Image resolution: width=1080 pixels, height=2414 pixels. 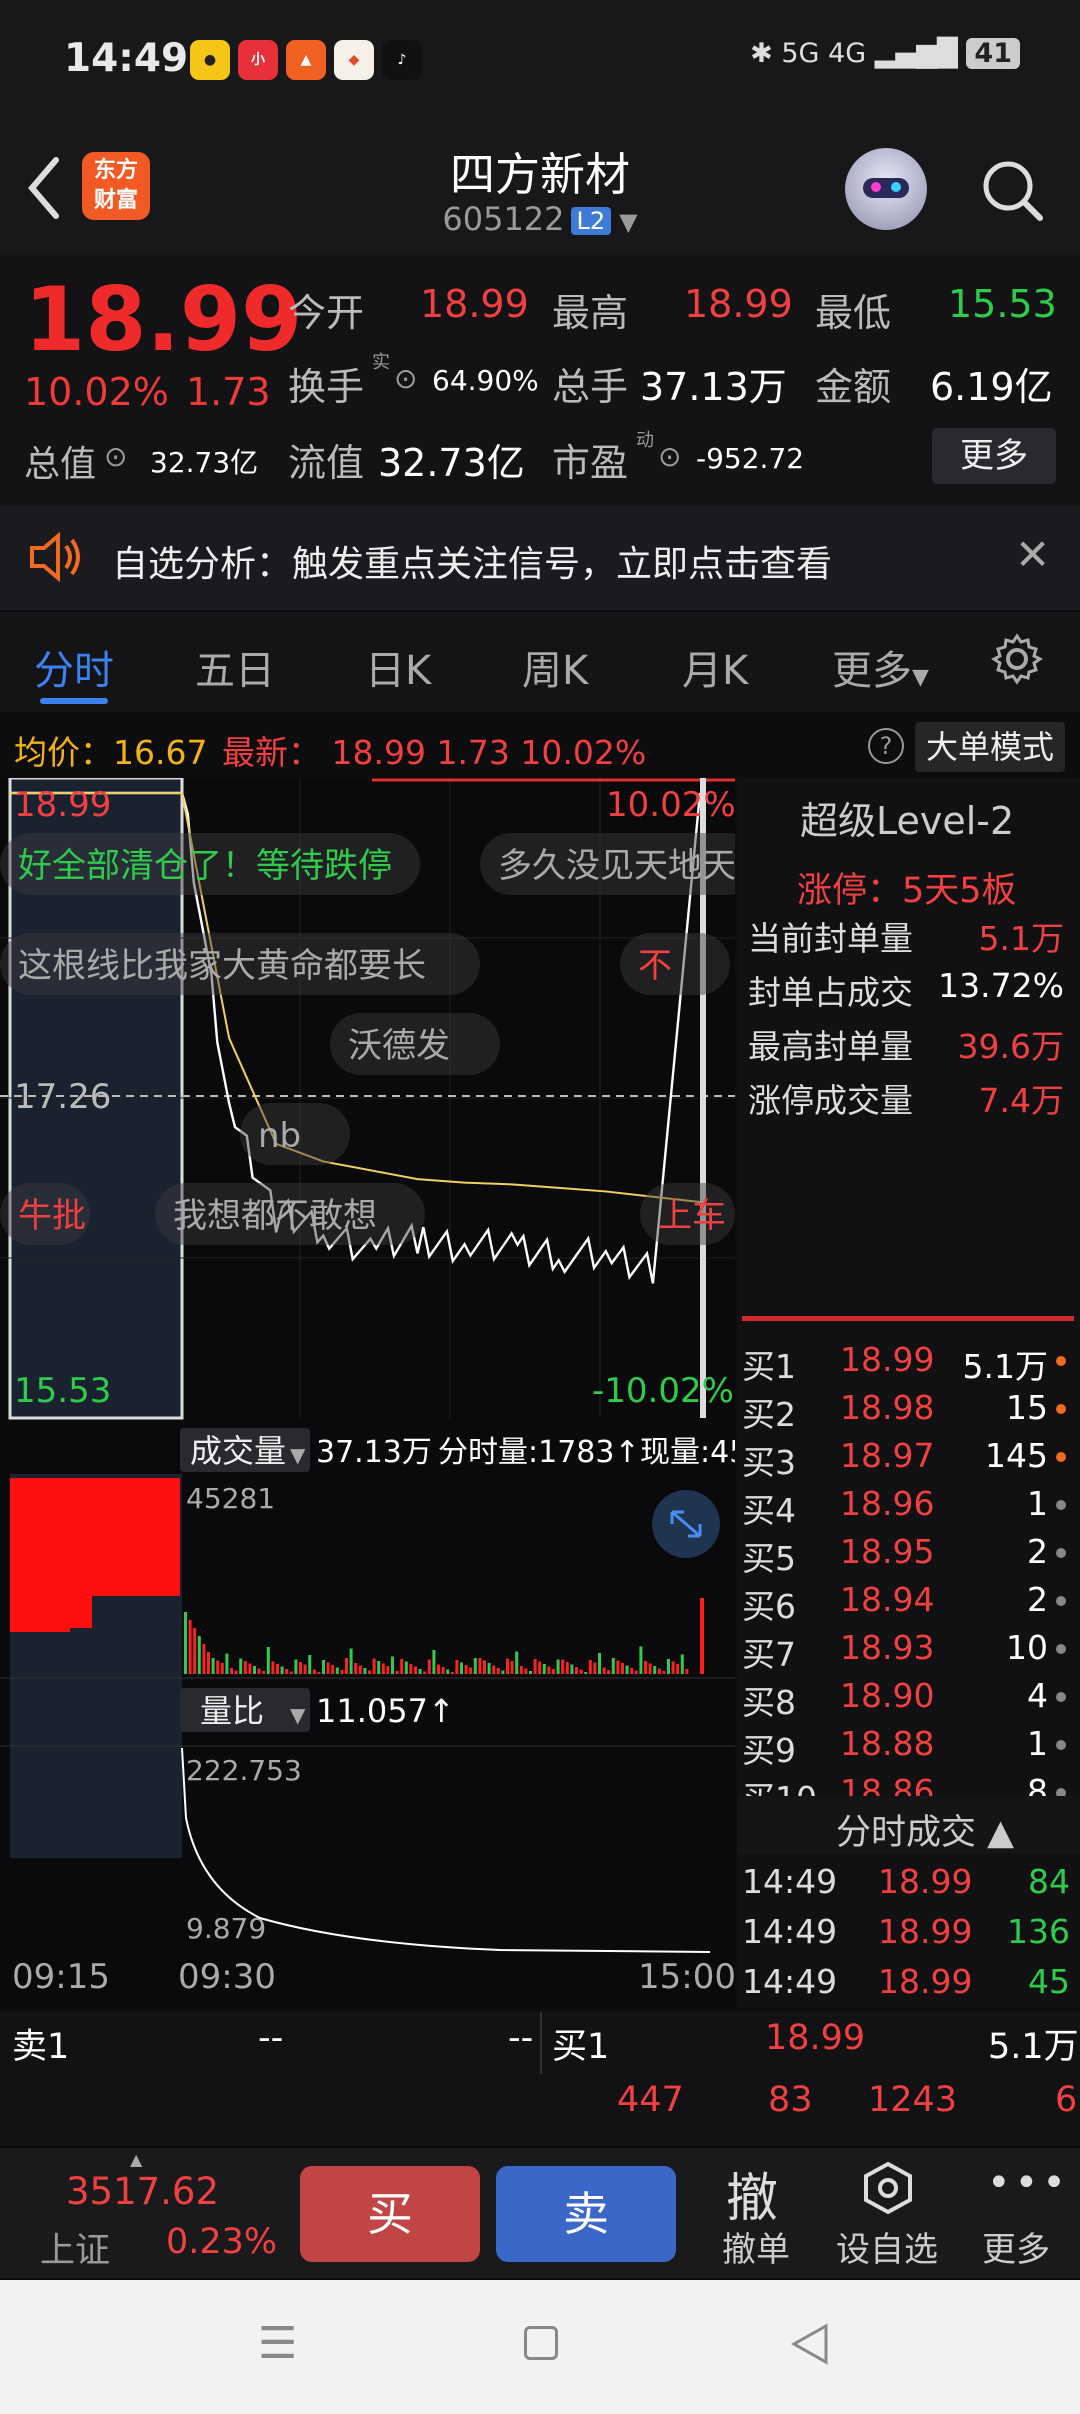 I want to click on level2-stat-label: 当前封单量, so click(x=830, y=938).